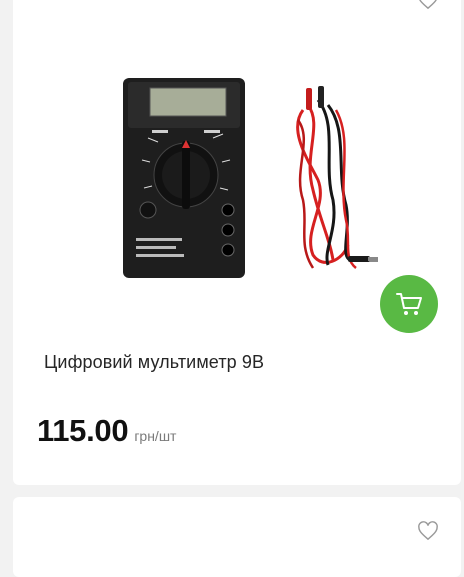 The height and width of the screenshot is (577, 464). I want to click on cart-icon, so click(409, 304).